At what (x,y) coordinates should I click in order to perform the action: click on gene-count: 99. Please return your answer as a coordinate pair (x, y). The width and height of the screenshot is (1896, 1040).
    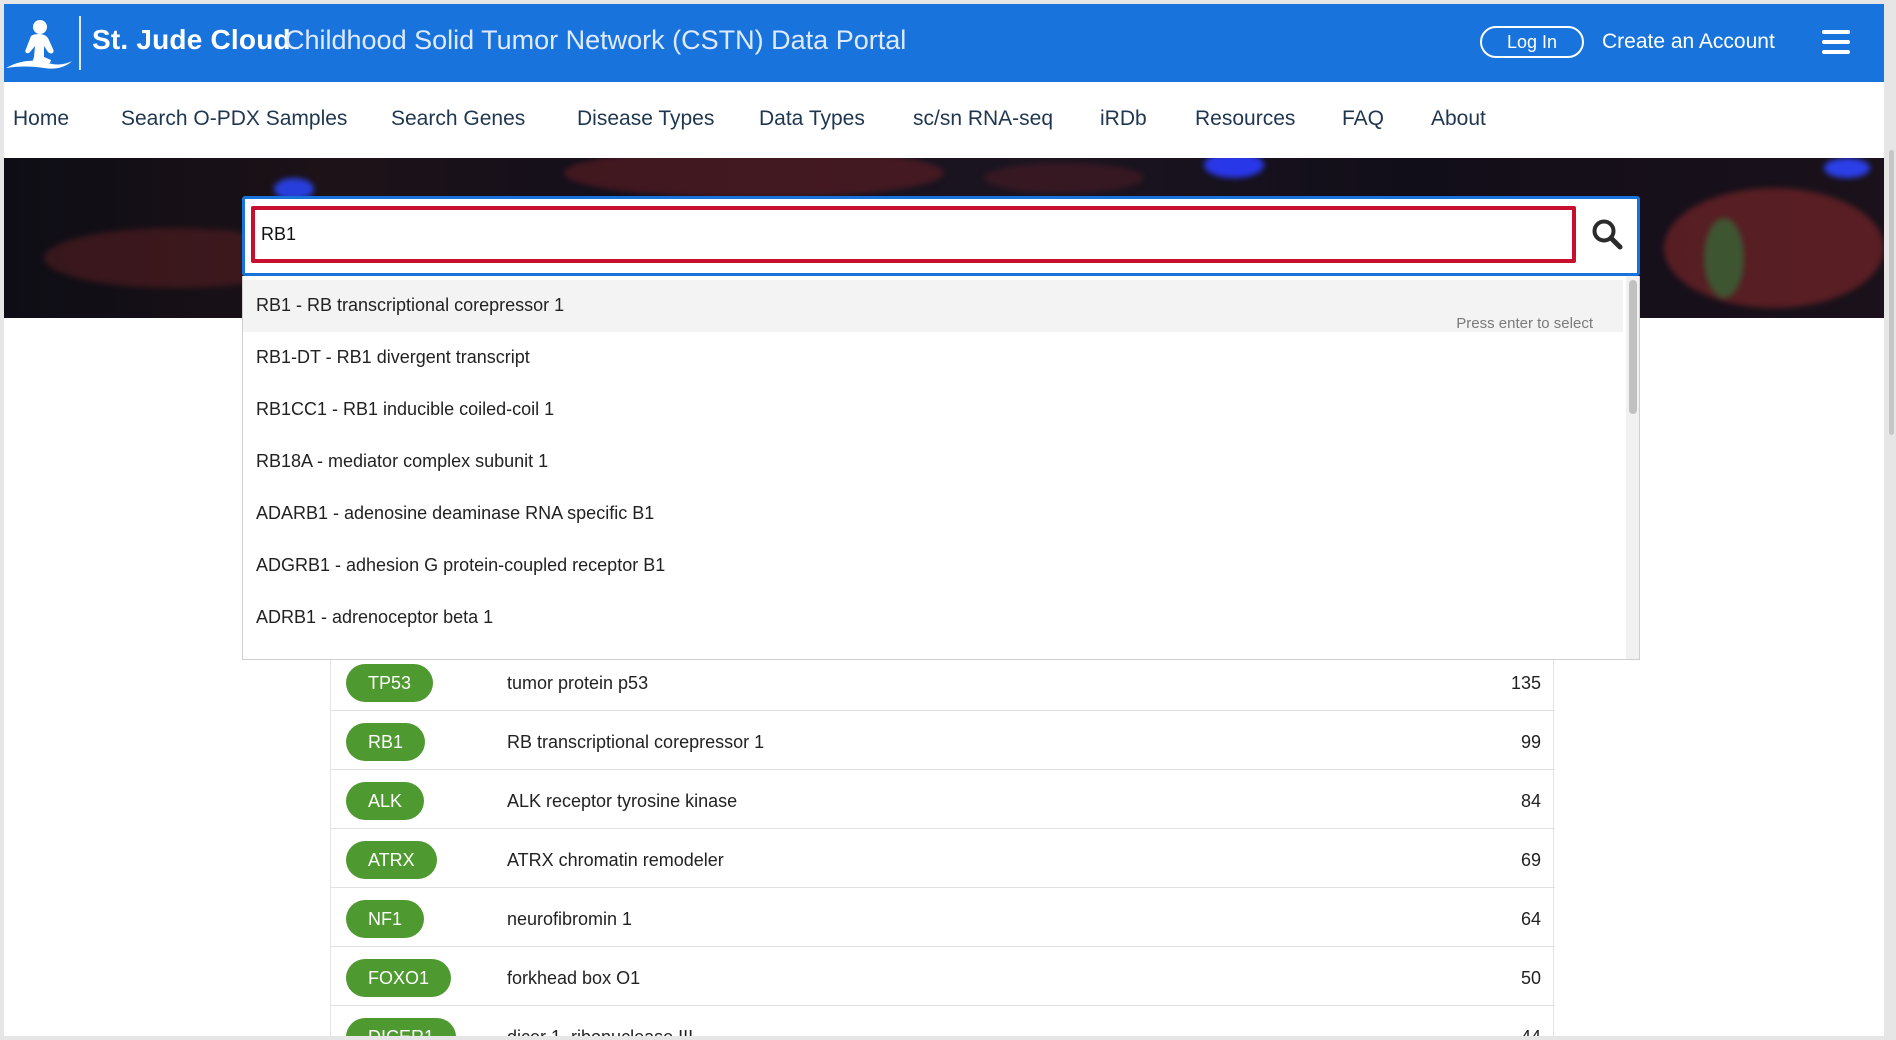
    Looking at the image, I should click on (1530, 742).